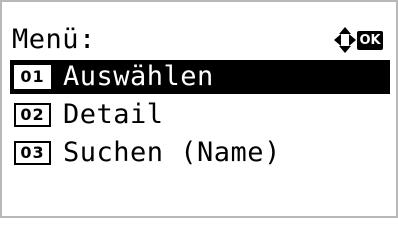 This screenshot has height=240, width=398. I want to click on menu-item-label: Suchen (Name), so click(172, 152).